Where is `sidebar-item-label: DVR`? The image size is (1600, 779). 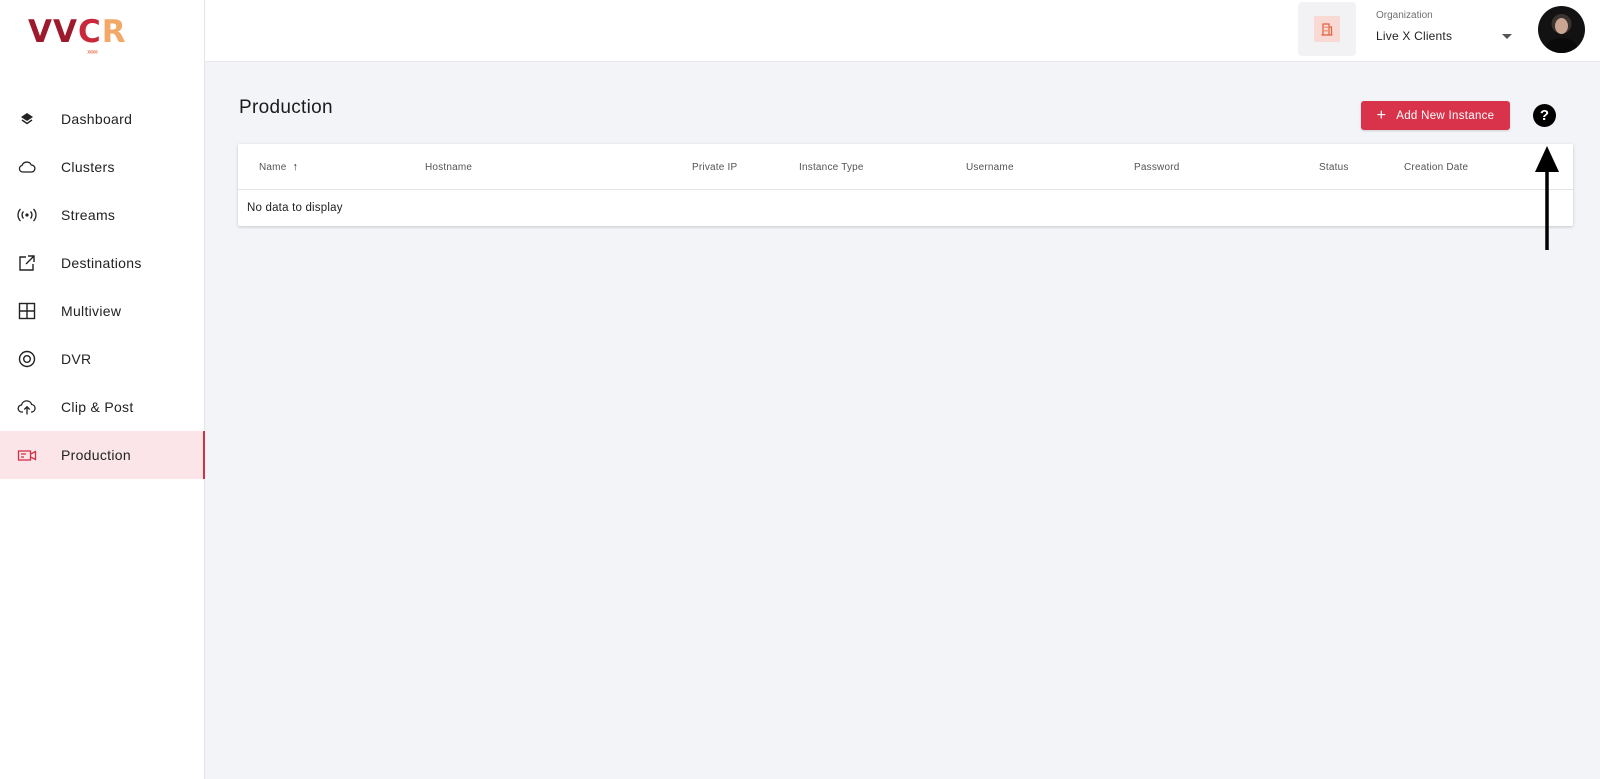 sidebar-item-label: DVR is located at coordinates (76, 359).